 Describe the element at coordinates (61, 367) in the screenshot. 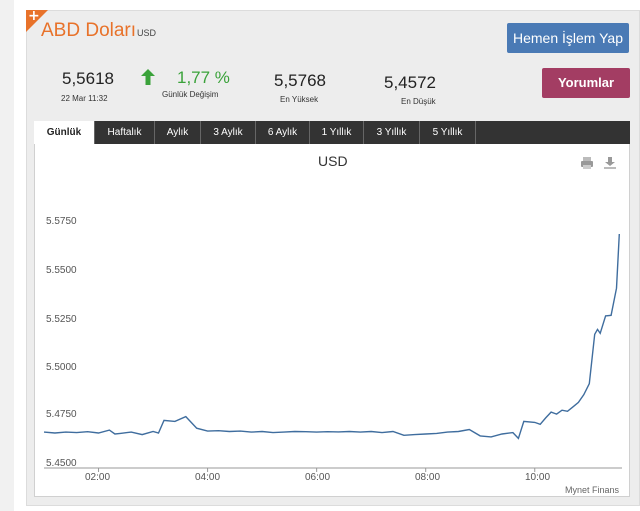

I see `y-tick-label: 5.5000` at that location.